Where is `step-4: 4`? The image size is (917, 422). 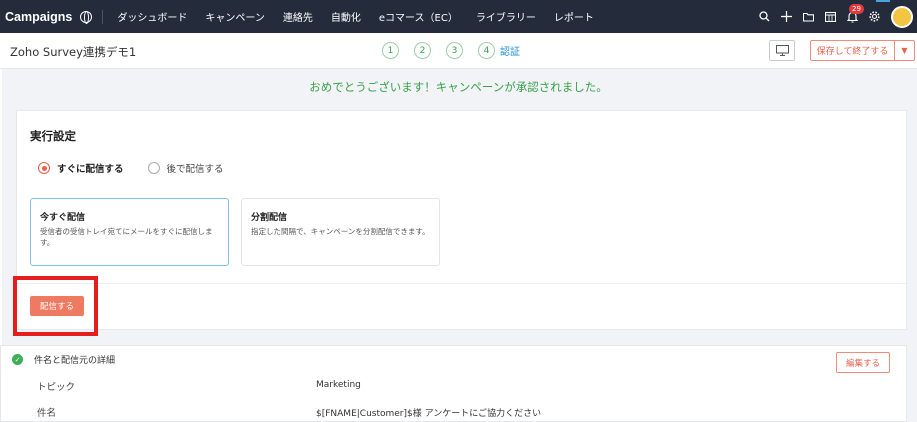 step-4: 4 is located at coordinates (486, 50).